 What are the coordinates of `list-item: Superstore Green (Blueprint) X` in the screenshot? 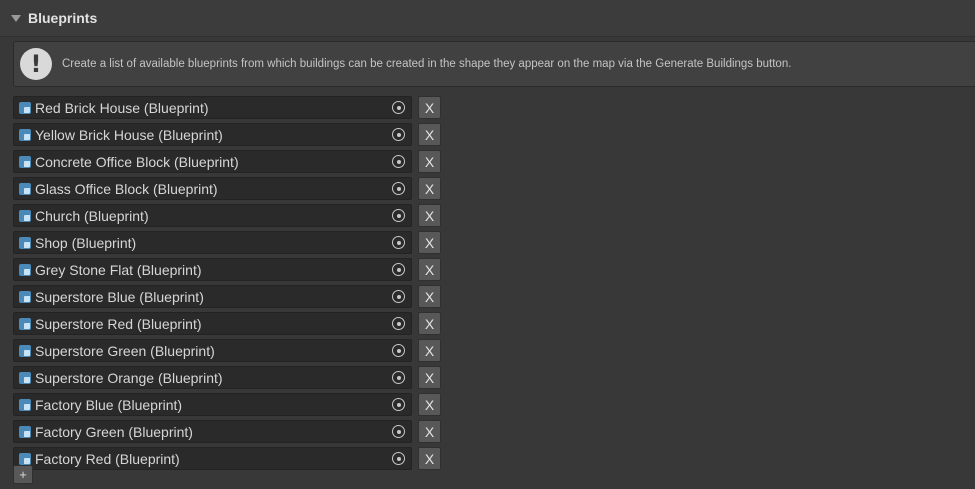 It's located at (228, 351).